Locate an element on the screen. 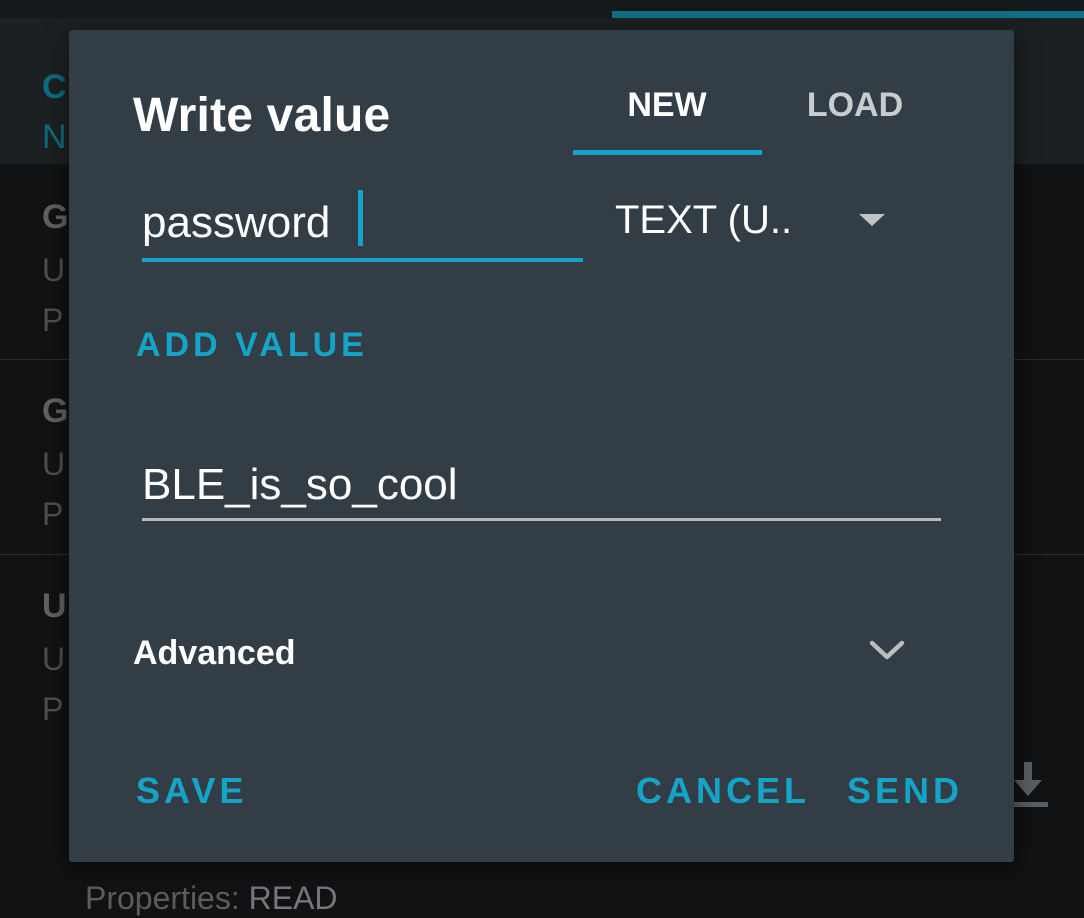 This screenshot has height=918, width=1084. background-properties: Properties: READ is located at coordinates (211, 898).